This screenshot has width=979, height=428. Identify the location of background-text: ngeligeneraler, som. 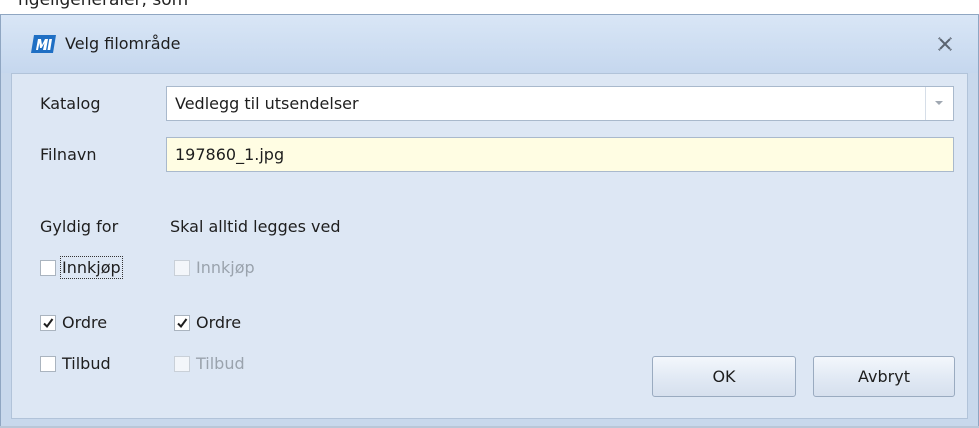
(103, 5).